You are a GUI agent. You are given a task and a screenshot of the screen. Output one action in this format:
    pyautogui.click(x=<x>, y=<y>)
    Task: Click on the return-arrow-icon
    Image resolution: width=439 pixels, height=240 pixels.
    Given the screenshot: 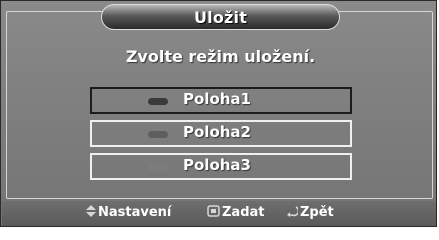 What is the action you would take?
    pyautogui.click(x=293, y=212)
    